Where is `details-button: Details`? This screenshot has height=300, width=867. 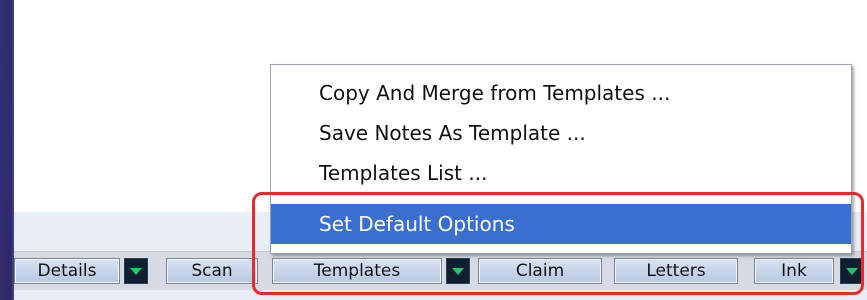
details-button: Details is located at coordinates (67, 271).